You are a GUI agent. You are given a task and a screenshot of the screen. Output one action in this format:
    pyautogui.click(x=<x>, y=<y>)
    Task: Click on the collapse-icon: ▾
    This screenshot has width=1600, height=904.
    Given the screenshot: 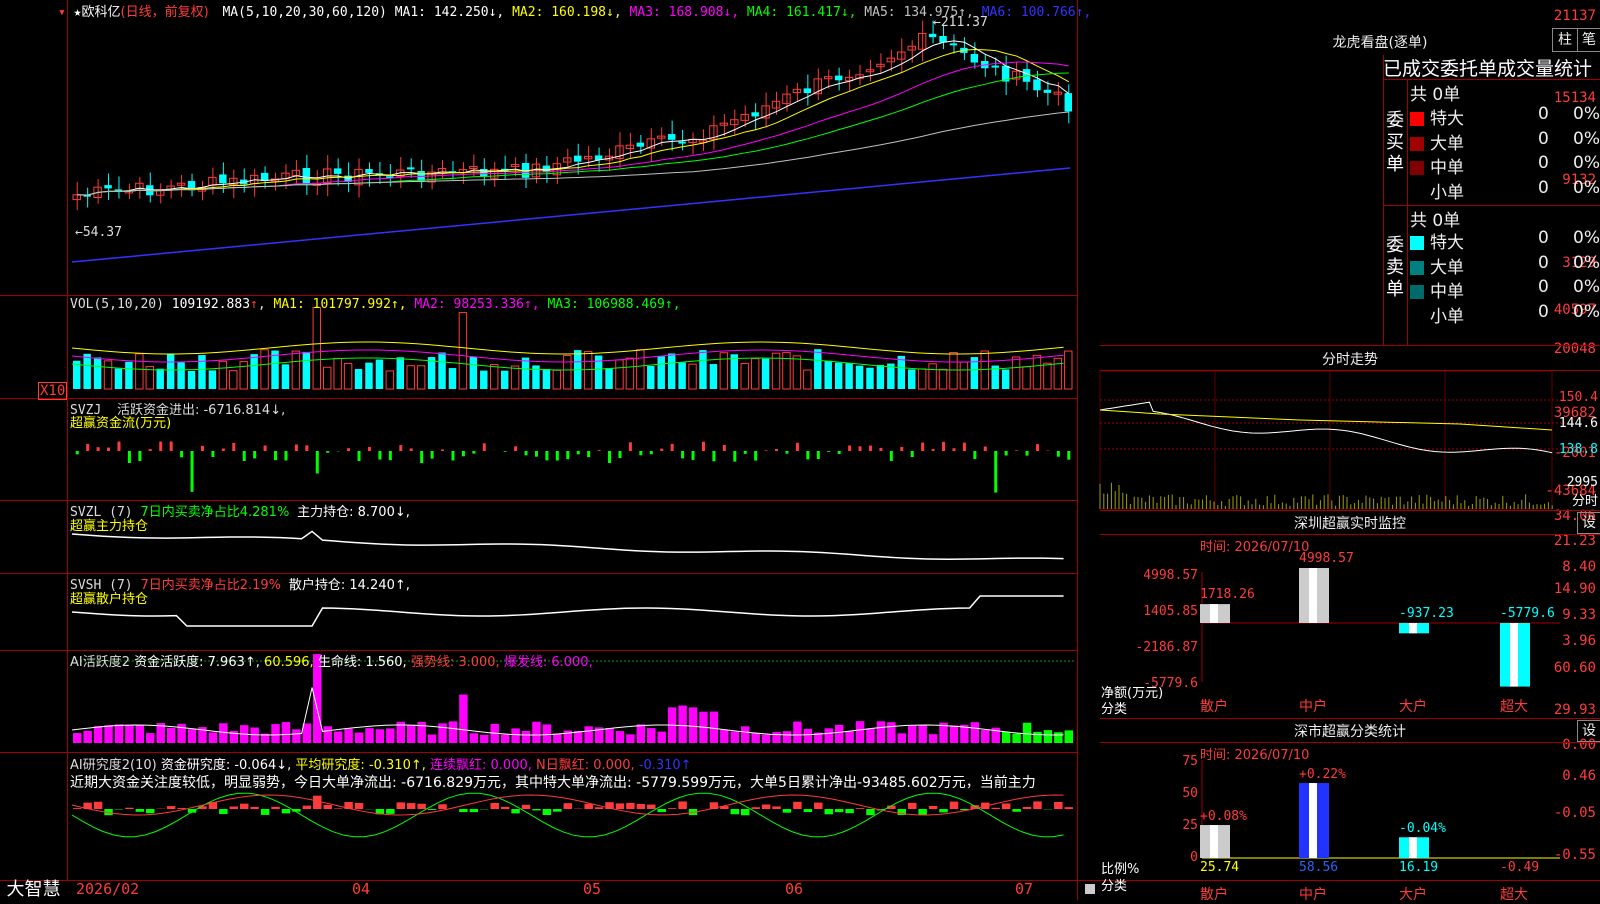 What is the action you would take?
    pyautogui.click(x=62, y=12)
    